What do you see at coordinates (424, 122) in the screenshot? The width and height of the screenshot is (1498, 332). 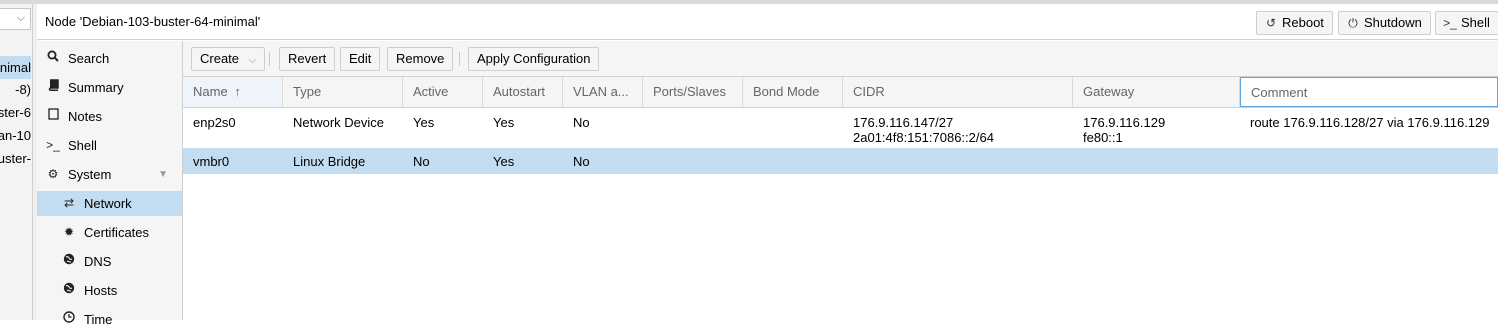 I see `cell-active: Yes` at bounding box center [424, 122].